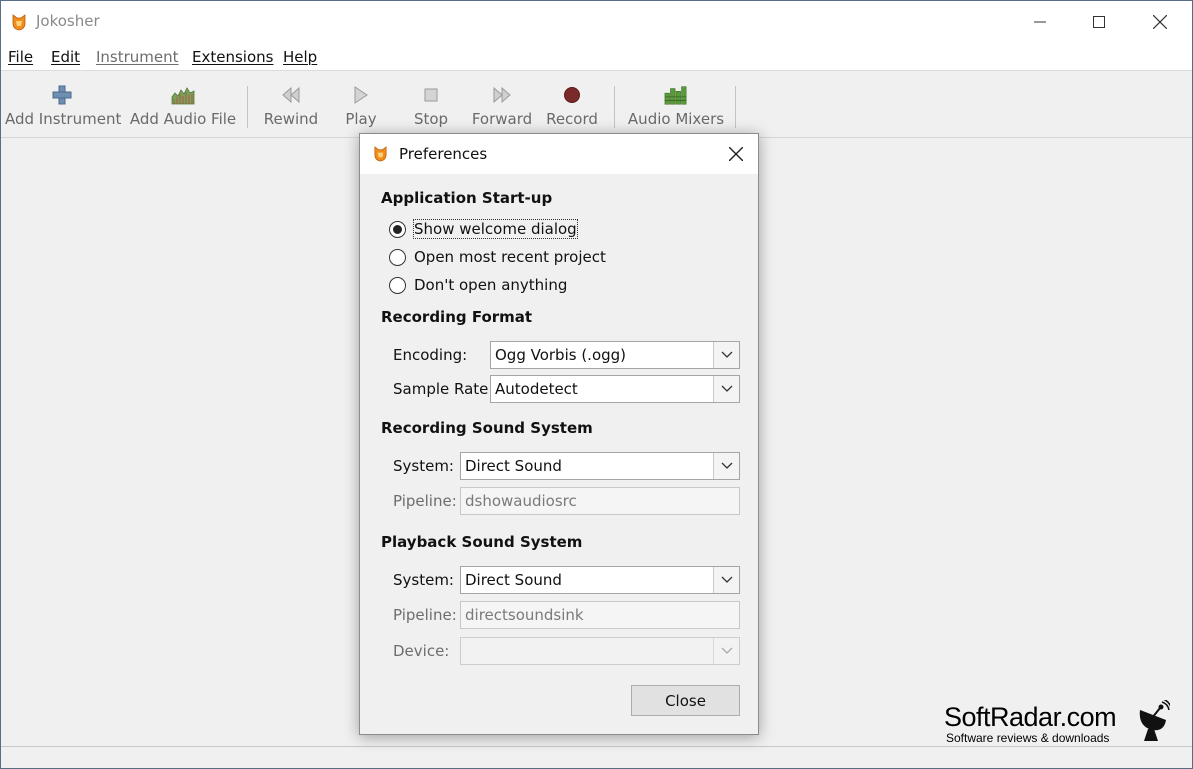  Describe the element at coordinates (423, 580) in the screenshot. I see `playback-system-label: System:` at that location.